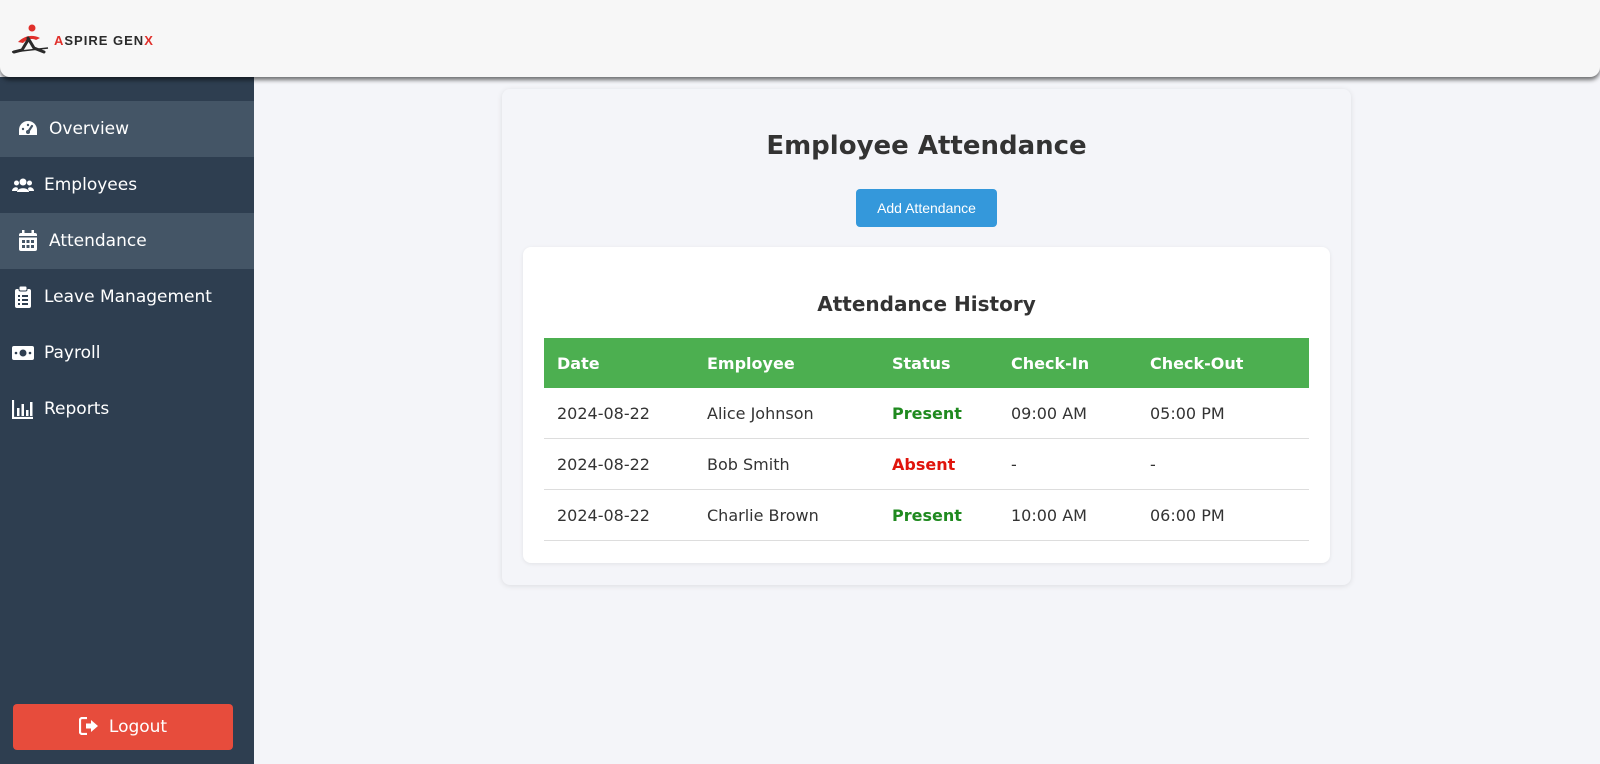 The image size is (1600, 764). What do you see at coordinates (799, 363) in the screenshot?
I see `column-header-employee: Employee` at bounding box center [799, 363].